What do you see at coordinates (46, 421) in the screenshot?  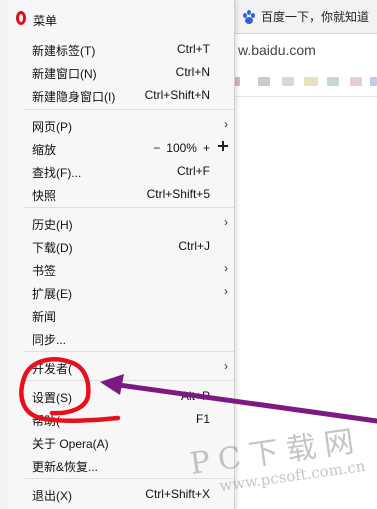 I see `menu-item-label: 帮助(` at bounding box center [46, 421].